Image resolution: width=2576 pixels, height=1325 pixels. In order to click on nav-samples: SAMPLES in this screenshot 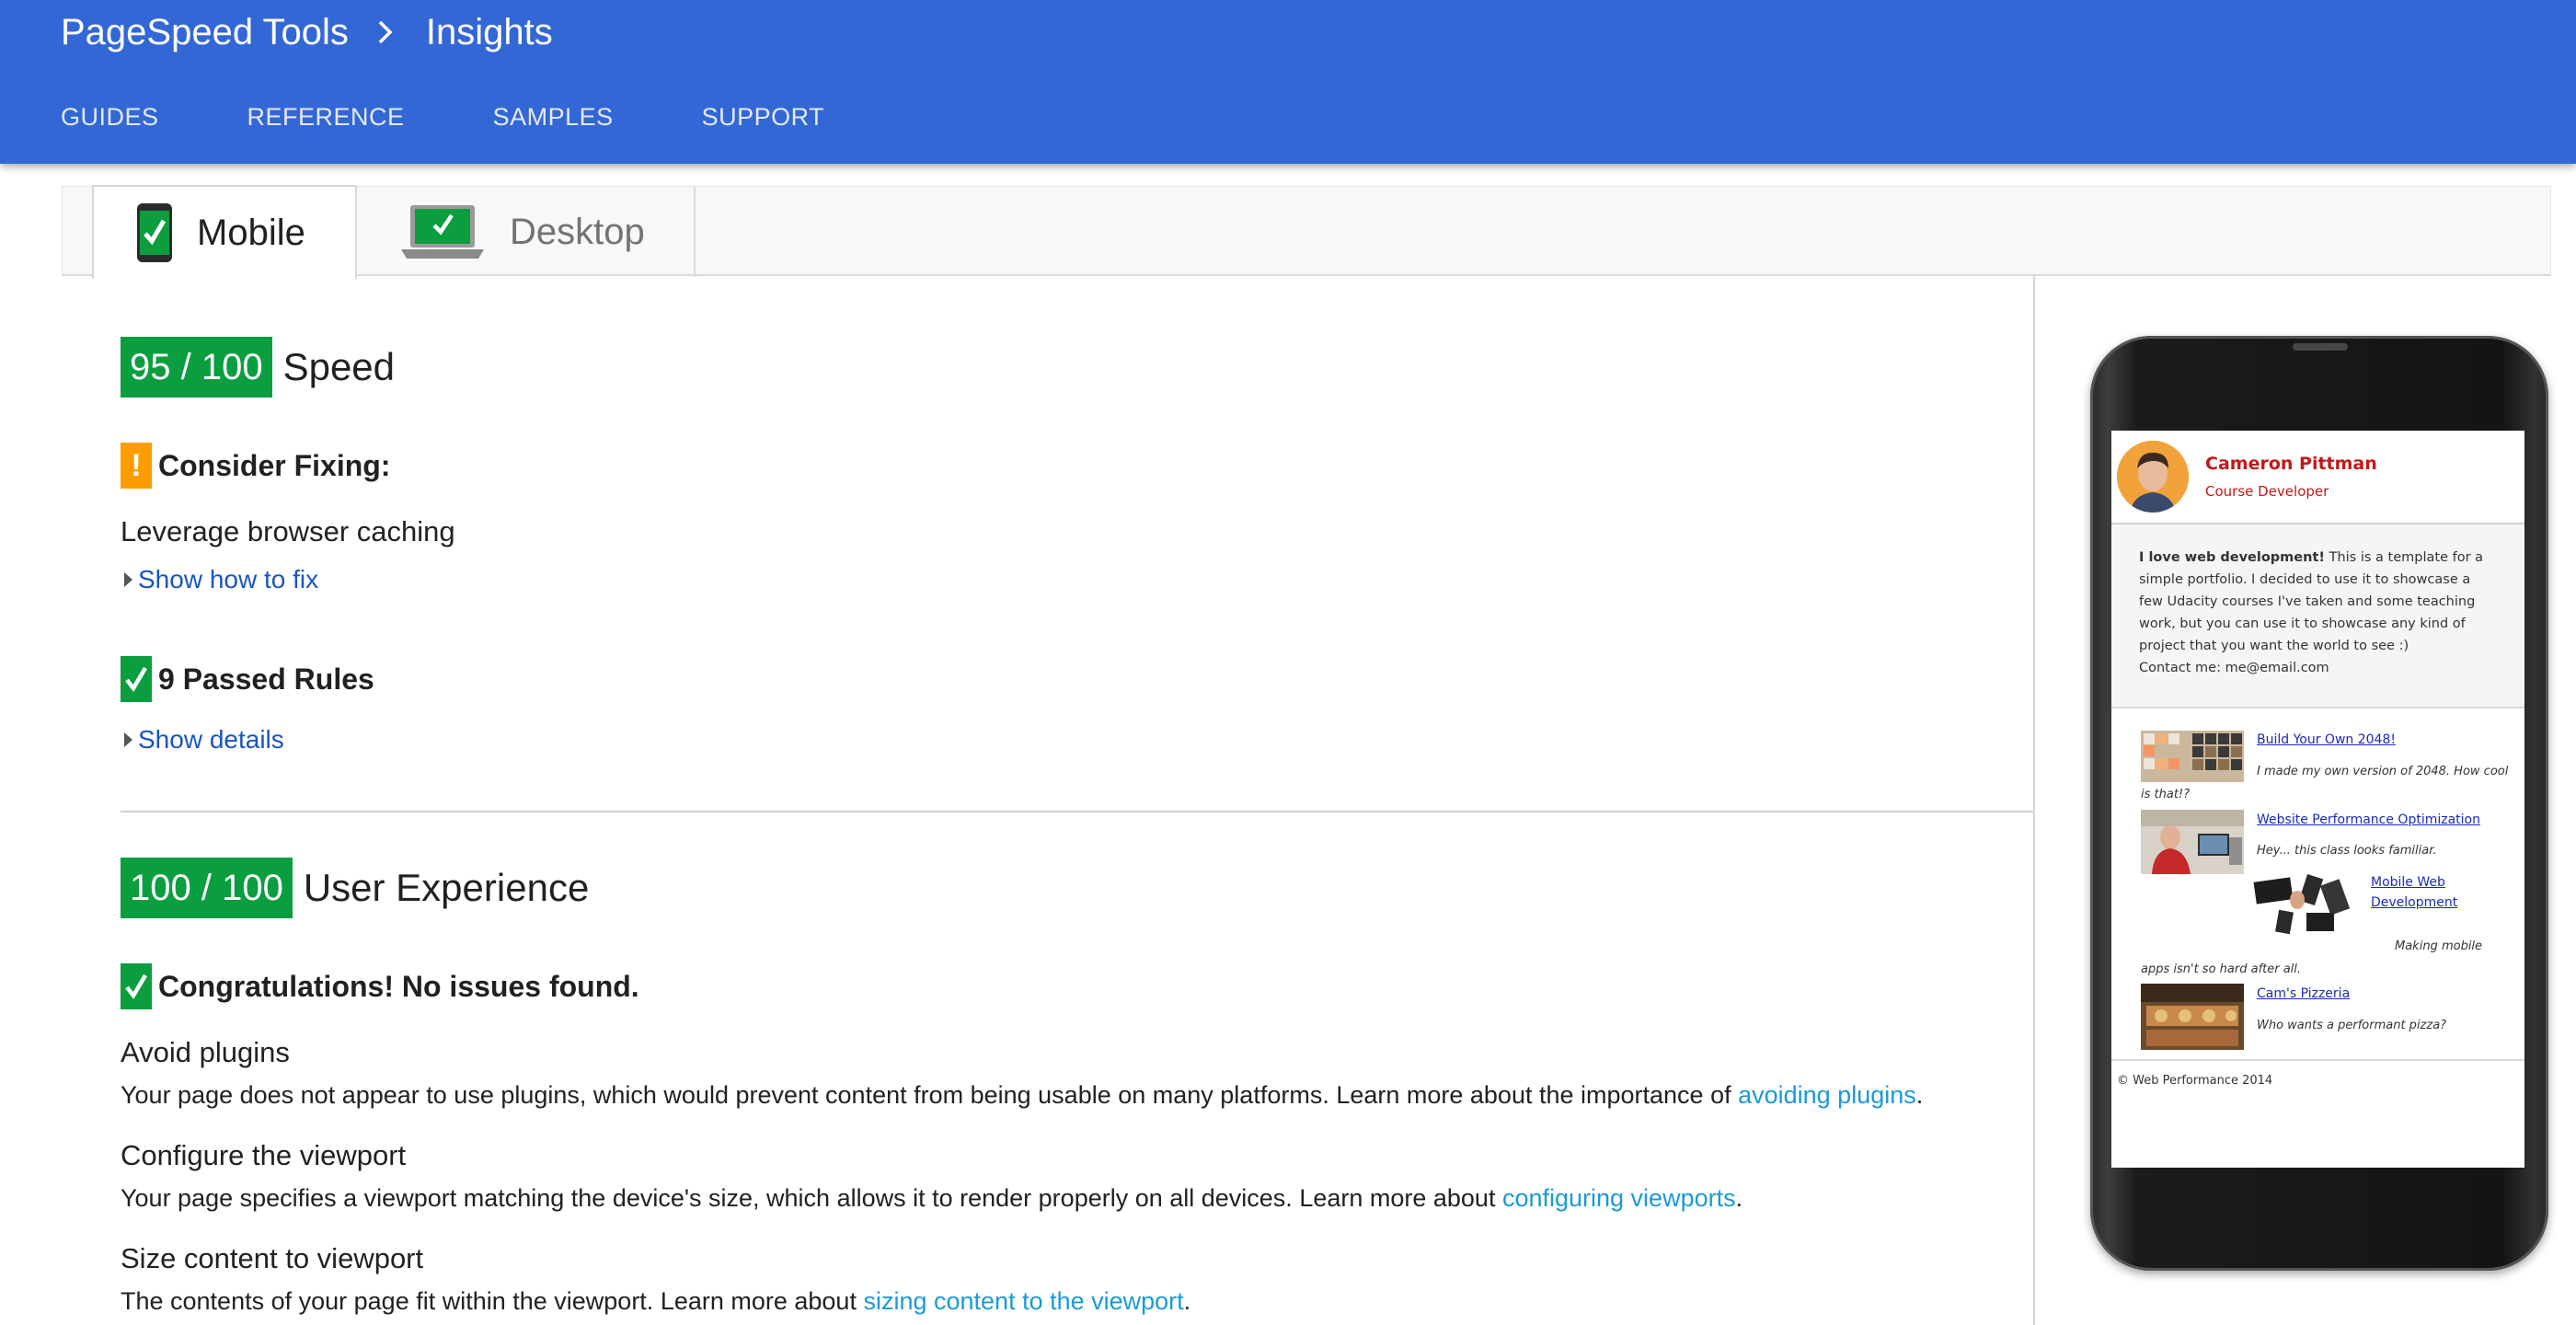, I will do `click(553, 117)`.